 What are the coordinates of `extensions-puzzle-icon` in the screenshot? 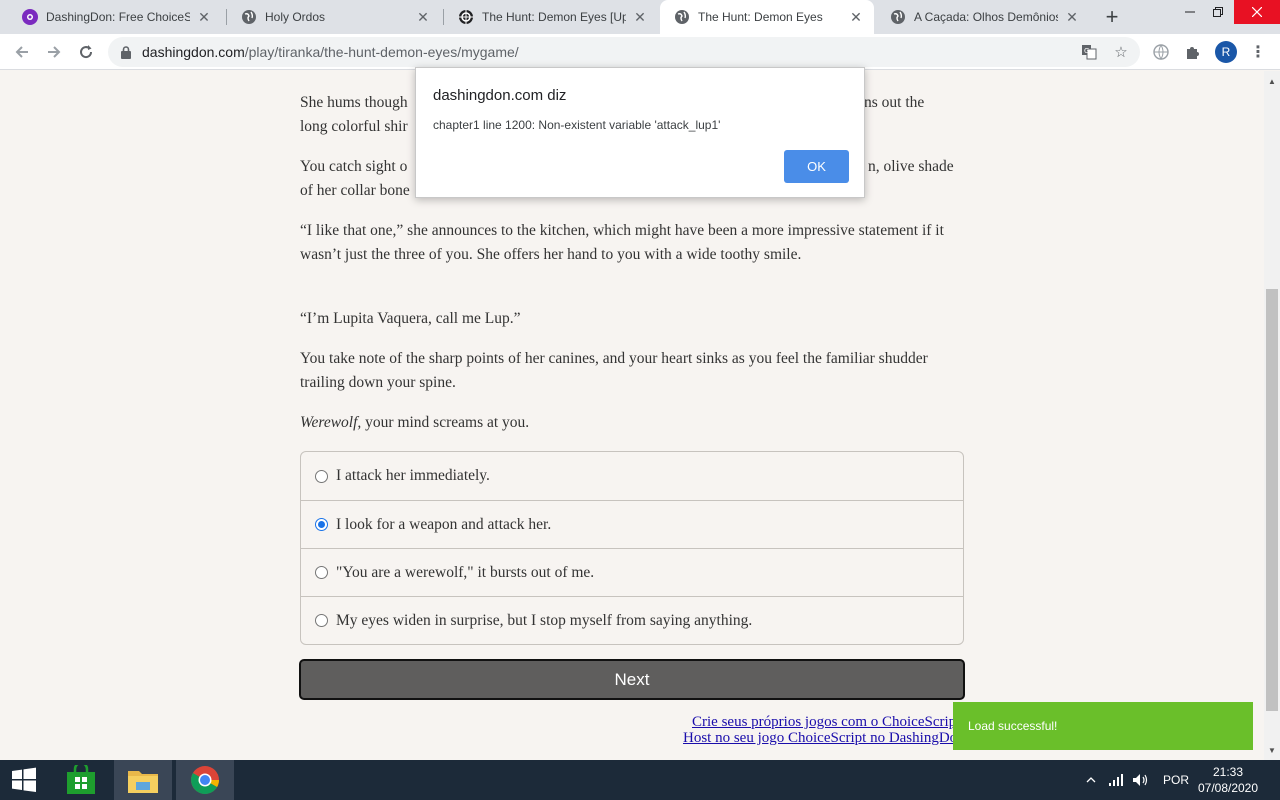 It's located at (1193, 52).